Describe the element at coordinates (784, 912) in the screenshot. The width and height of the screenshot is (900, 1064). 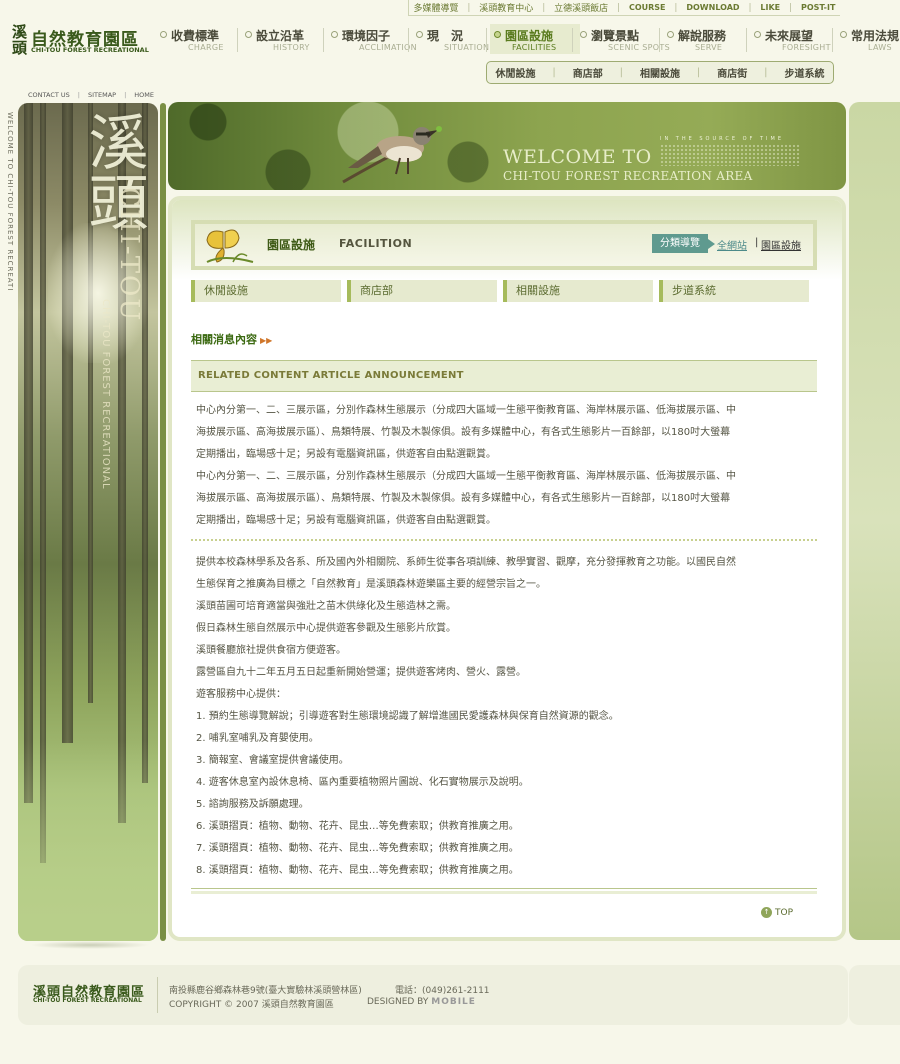
I see `back-to-top-label: TOP` at that location.